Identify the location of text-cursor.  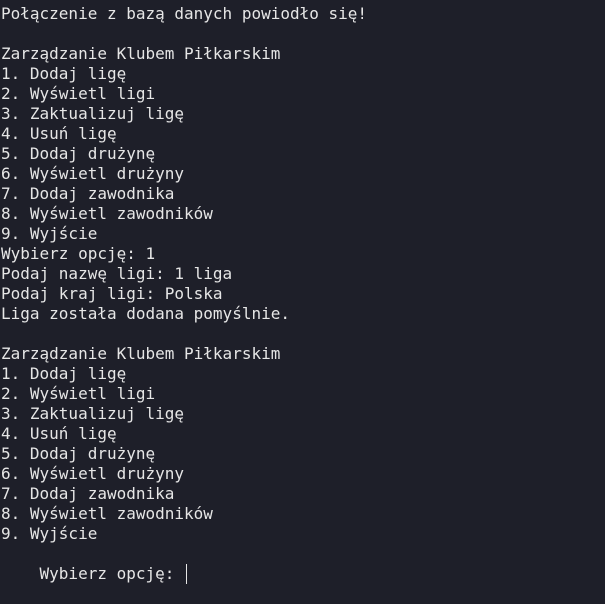
(187, 574).